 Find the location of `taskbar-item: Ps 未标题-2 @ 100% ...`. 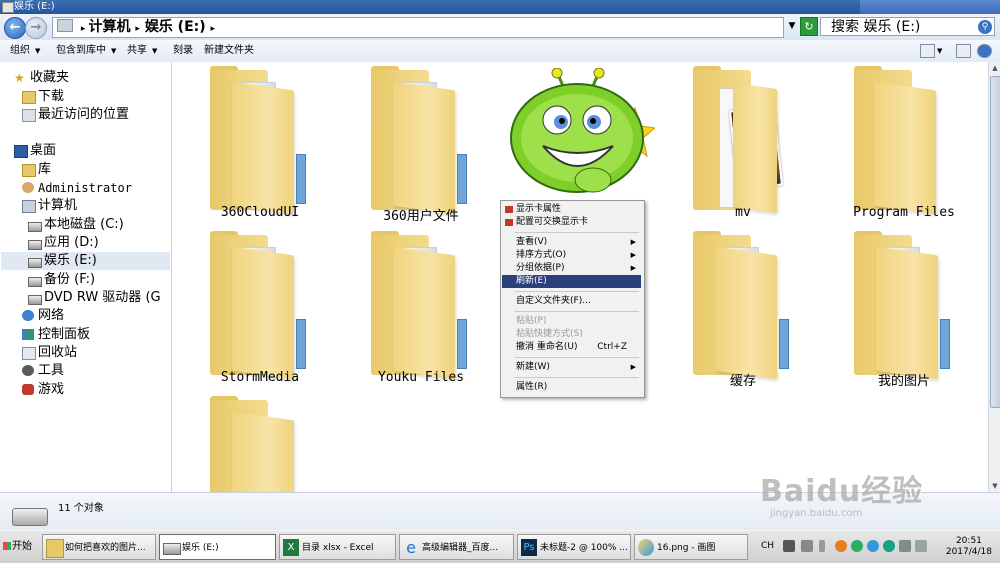

taskbar-item: Ps 未标题-2 @ 100% ... is located at coordinates (574, 547).